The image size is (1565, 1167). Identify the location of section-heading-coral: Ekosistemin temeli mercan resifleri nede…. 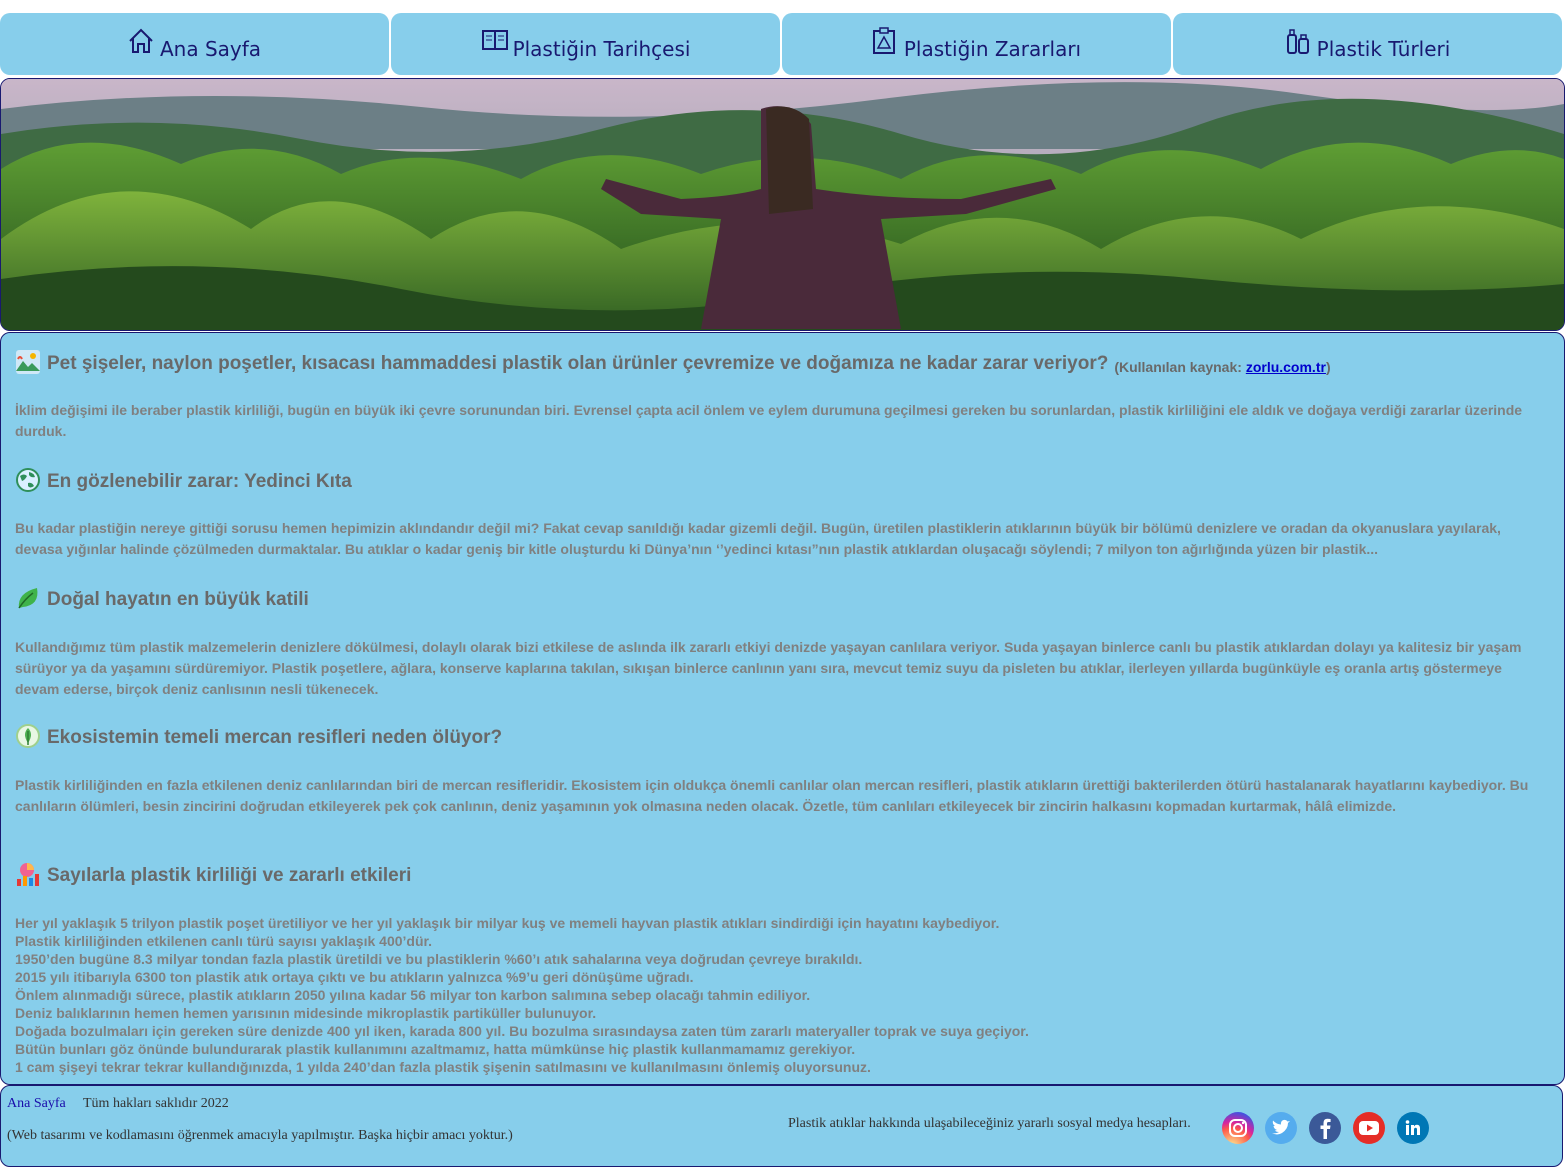
(258, 736).